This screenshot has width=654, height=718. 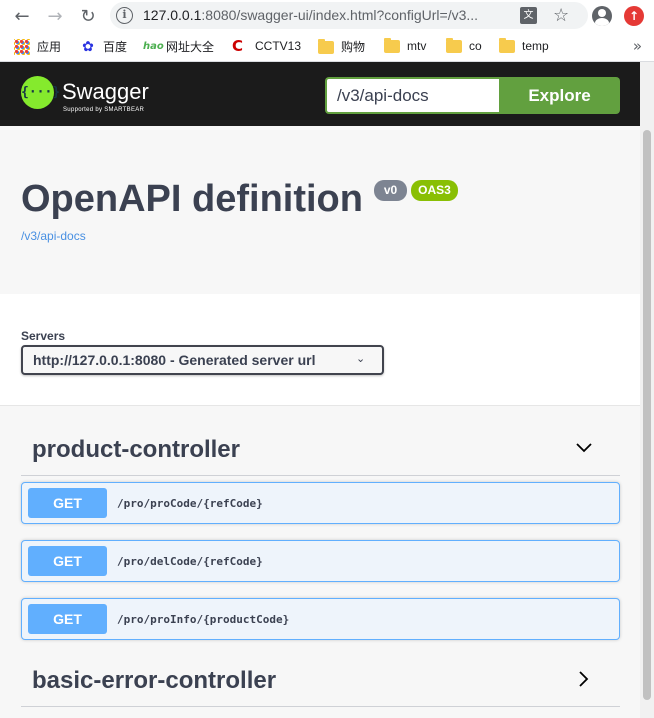 I want to click on bookmark-folder-temp: temp, so click(x=524, y=45).